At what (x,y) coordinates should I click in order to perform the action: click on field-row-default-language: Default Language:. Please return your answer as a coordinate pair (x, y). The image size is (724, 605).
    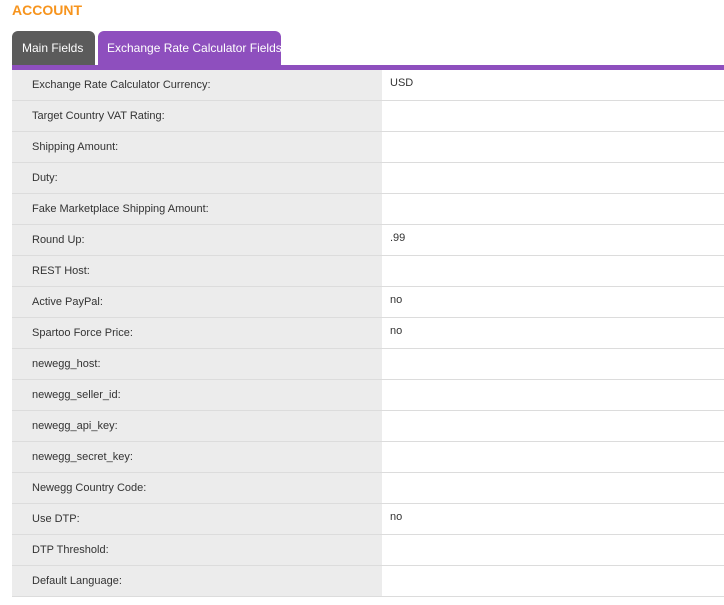
    Looking at the image, I should click on (368, 581).